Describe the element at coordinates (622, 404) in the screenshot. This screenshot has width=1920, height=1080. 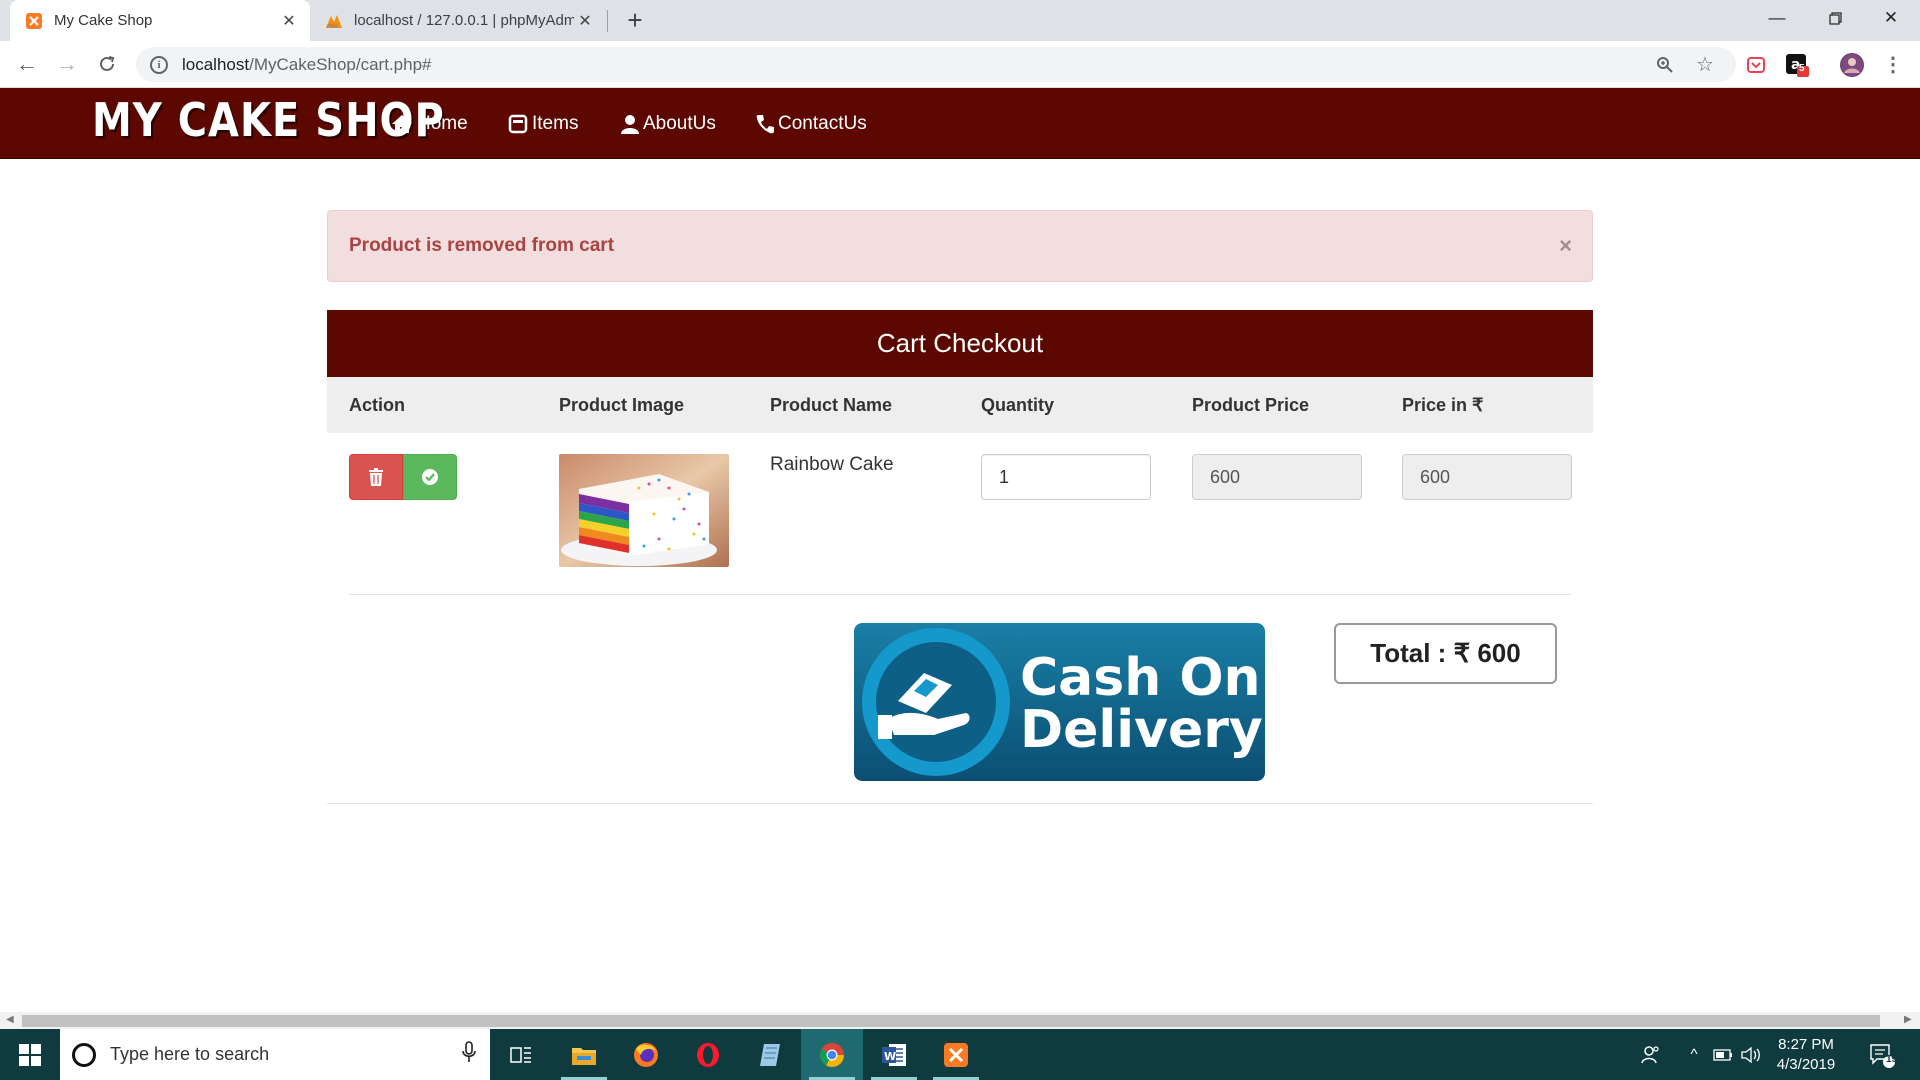
I see `col-product-image: Product Image` at that location.